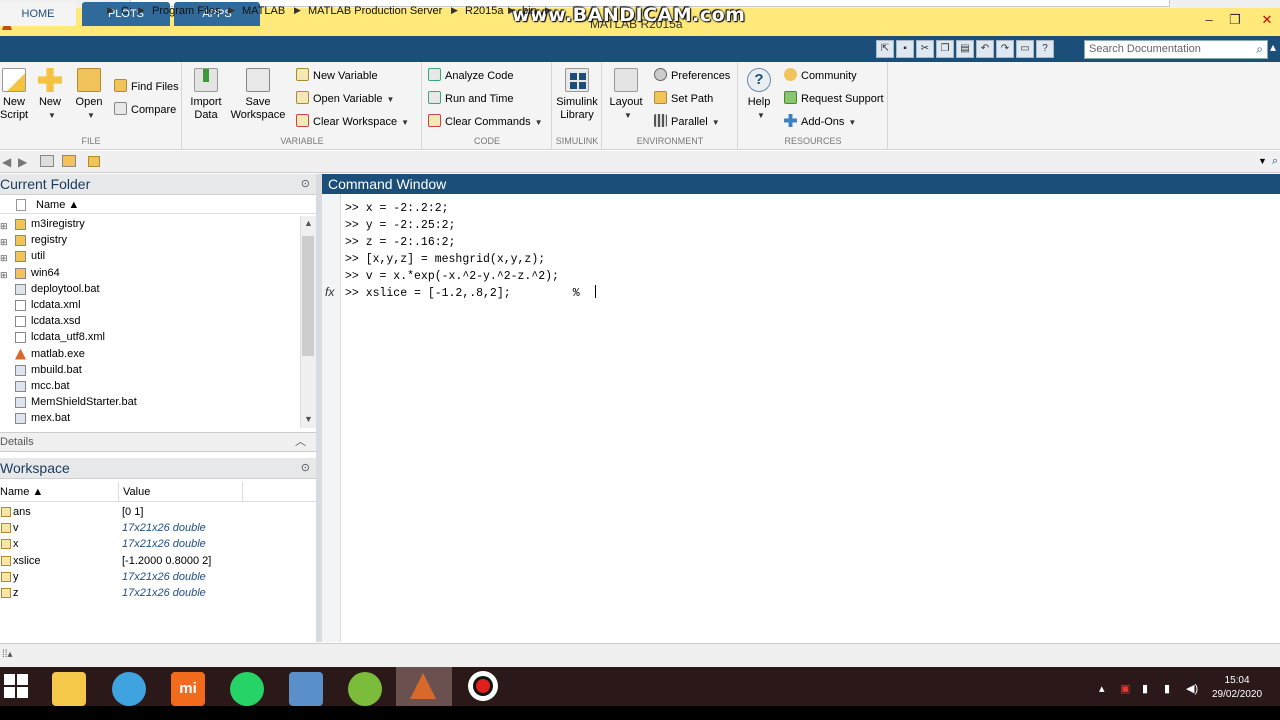 This screenshot has width=1280, height=720. Describe the element at coordinates (306, 689) in the screenshot. I see `image-app-icon` at that location.